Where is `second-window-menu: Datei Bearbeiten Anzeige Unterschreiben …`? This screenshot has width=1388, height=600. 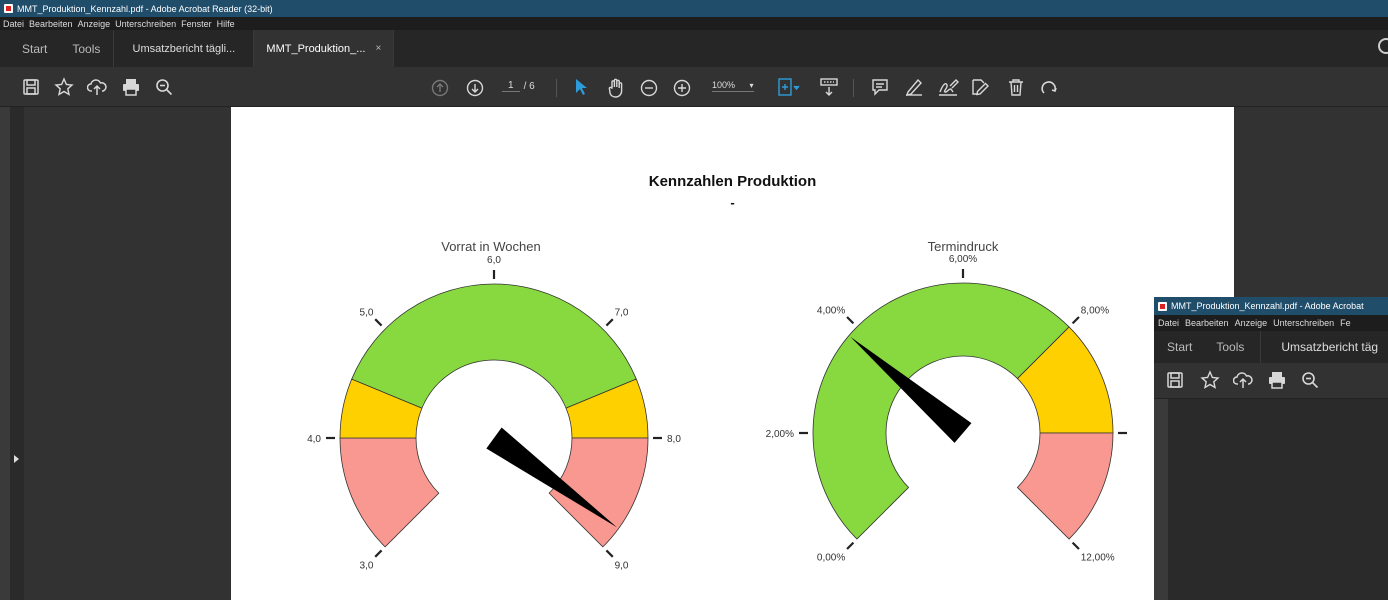 second-window-menu: Datei Bearbeiten Anzeige Unterschreiben … is located at coordinates (1271, 323).